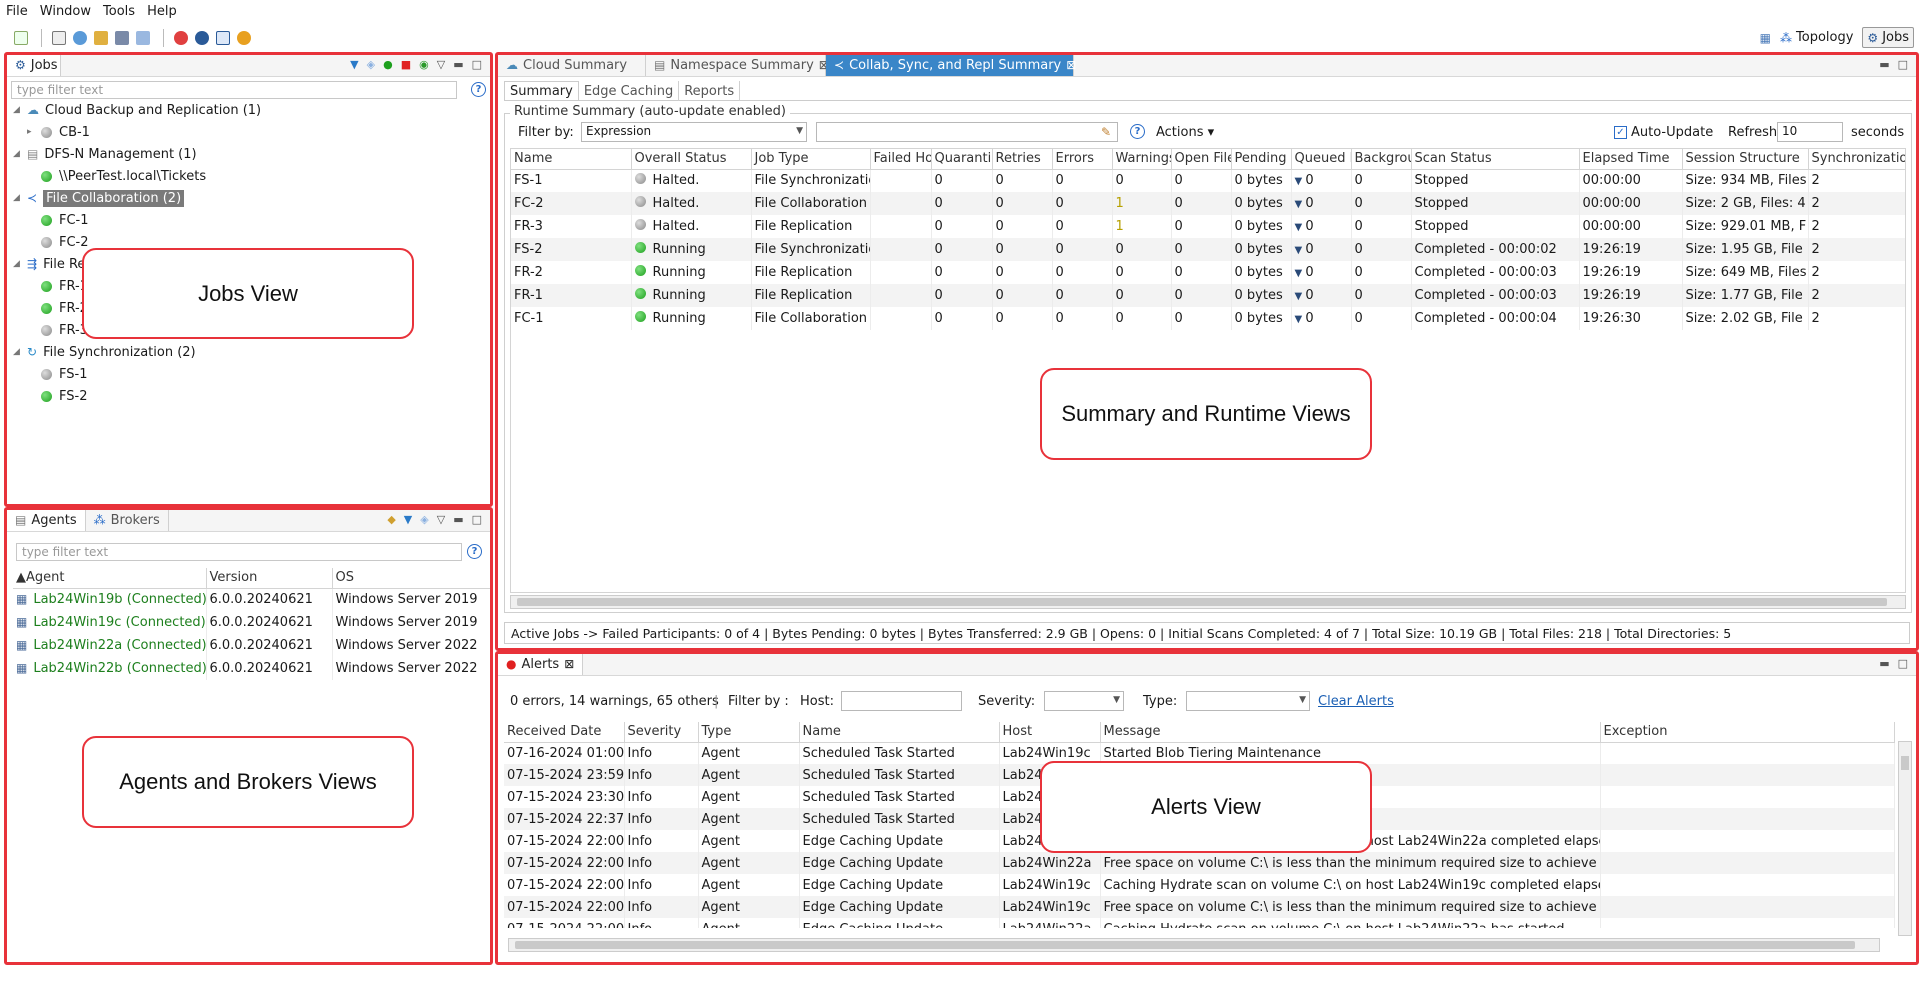 This screenshot has width=1922, height=994. Describe the element at coordinates (80, 38) in the screenshot. I see `globe-icon` at that location.